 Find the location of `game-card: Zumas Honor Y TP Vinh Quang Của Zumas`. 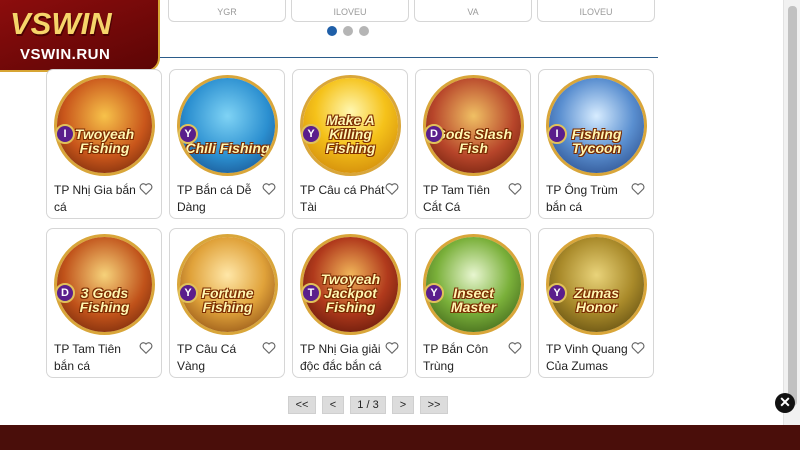

game-card: Zumas Honor Y TP Vinh Quang Của Zumas is located at coordinates (596, 303).